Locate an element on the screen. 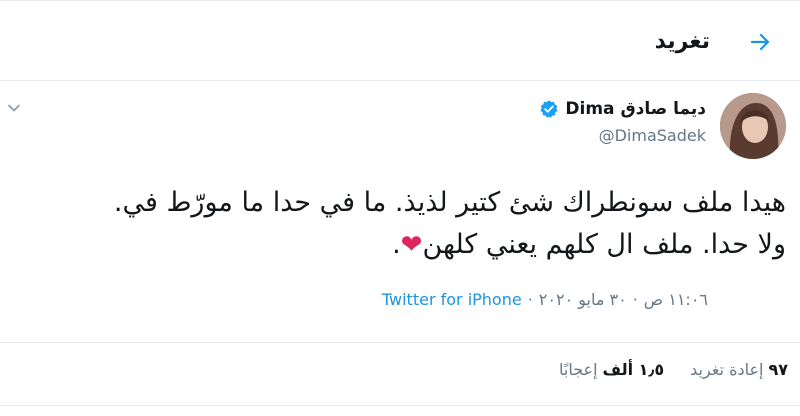 The image size is (800, 416). verified-badge-icon is located at coordinates (549, 109).